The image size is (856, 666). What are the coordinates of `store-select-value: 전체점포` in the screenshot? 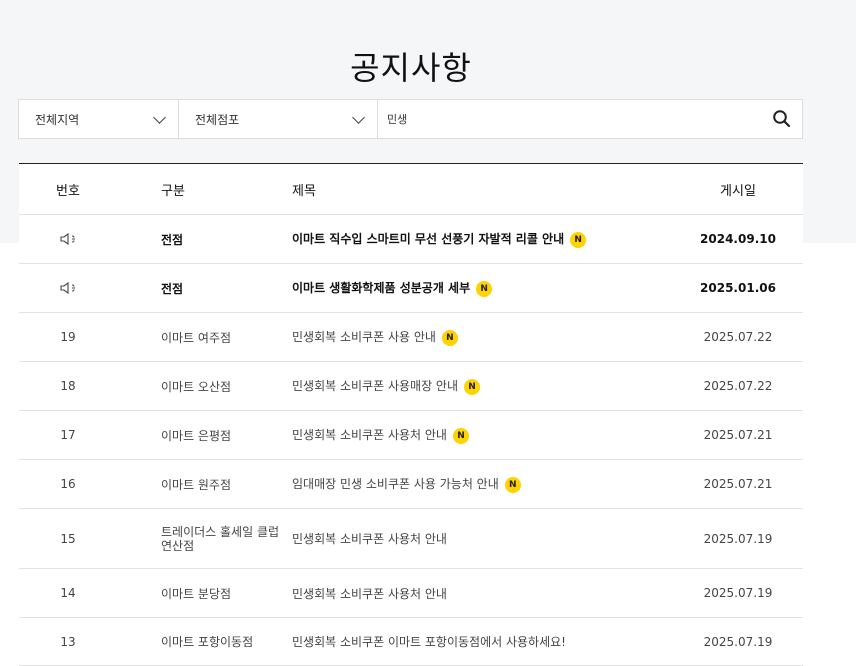 It's located at (217, 119).